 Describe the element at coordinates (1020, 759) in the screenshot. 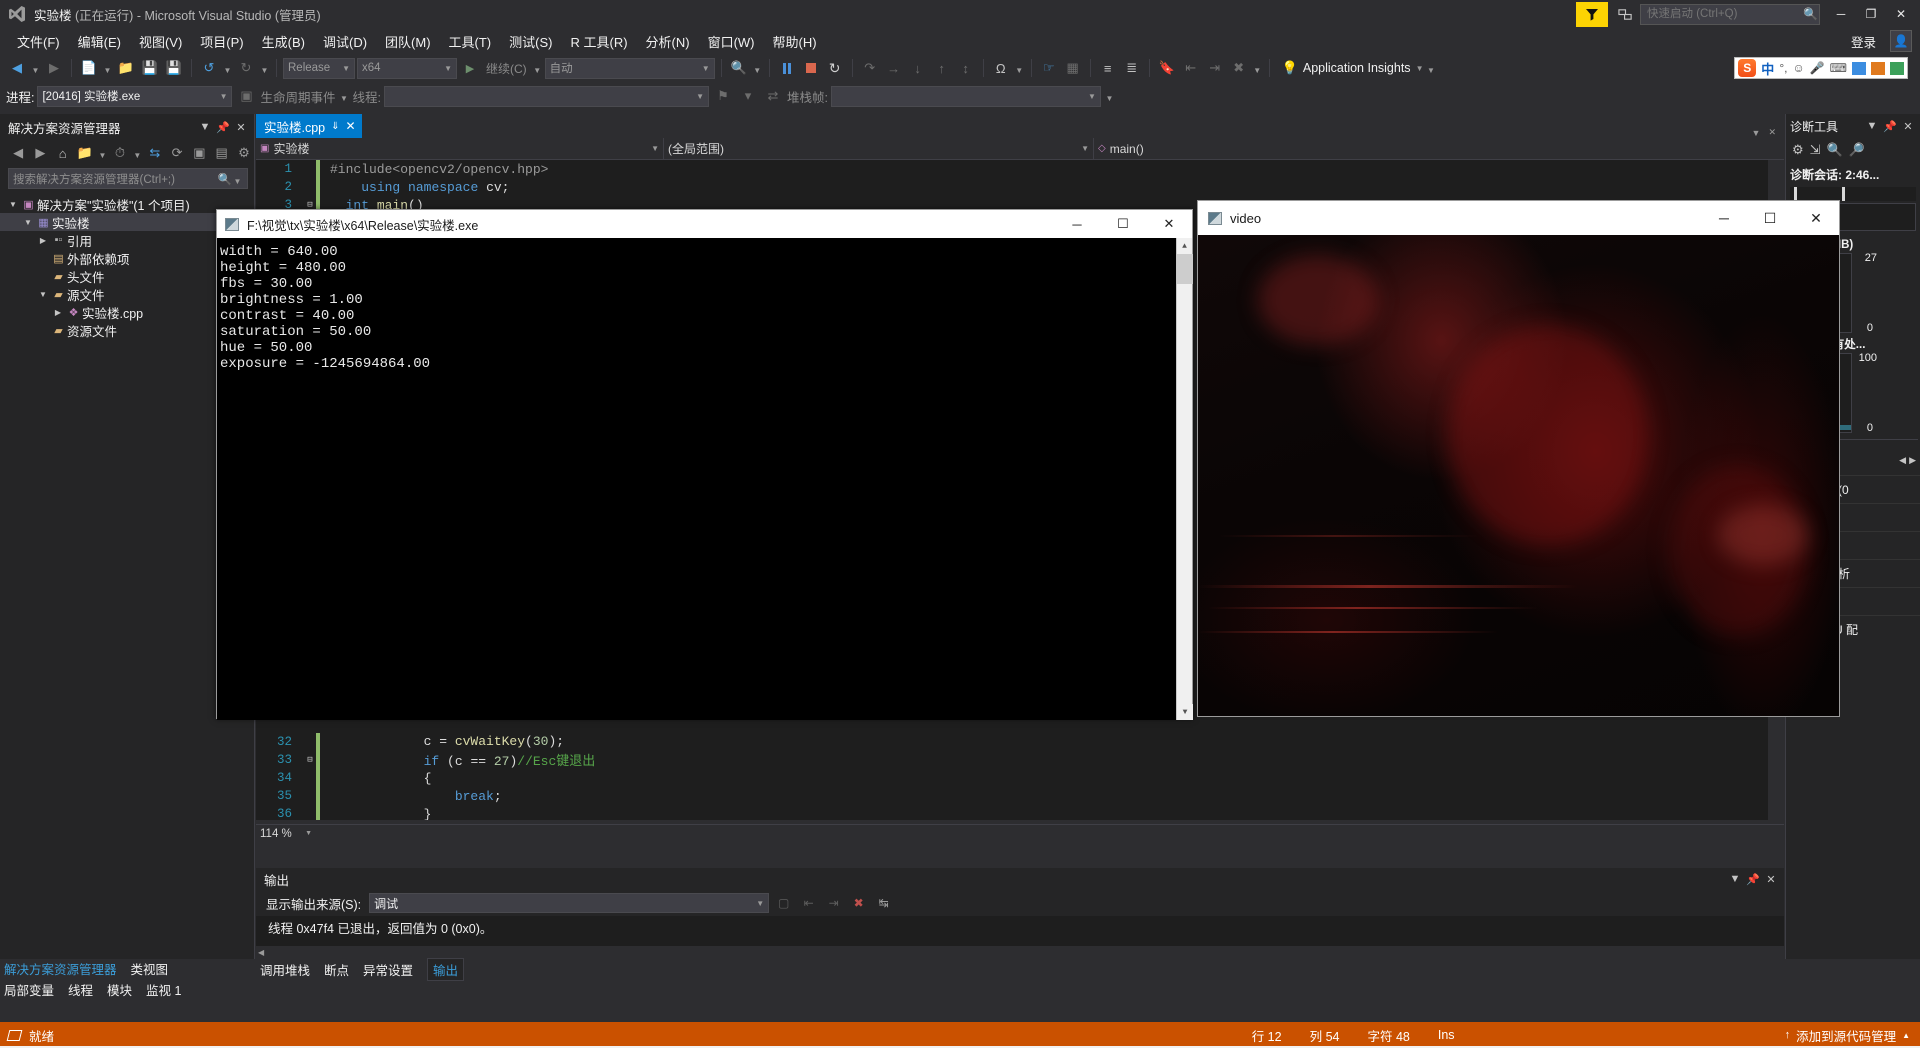

I see `code-line: 33 ⊟ if (c == 27)//Esc键退出` at that location.